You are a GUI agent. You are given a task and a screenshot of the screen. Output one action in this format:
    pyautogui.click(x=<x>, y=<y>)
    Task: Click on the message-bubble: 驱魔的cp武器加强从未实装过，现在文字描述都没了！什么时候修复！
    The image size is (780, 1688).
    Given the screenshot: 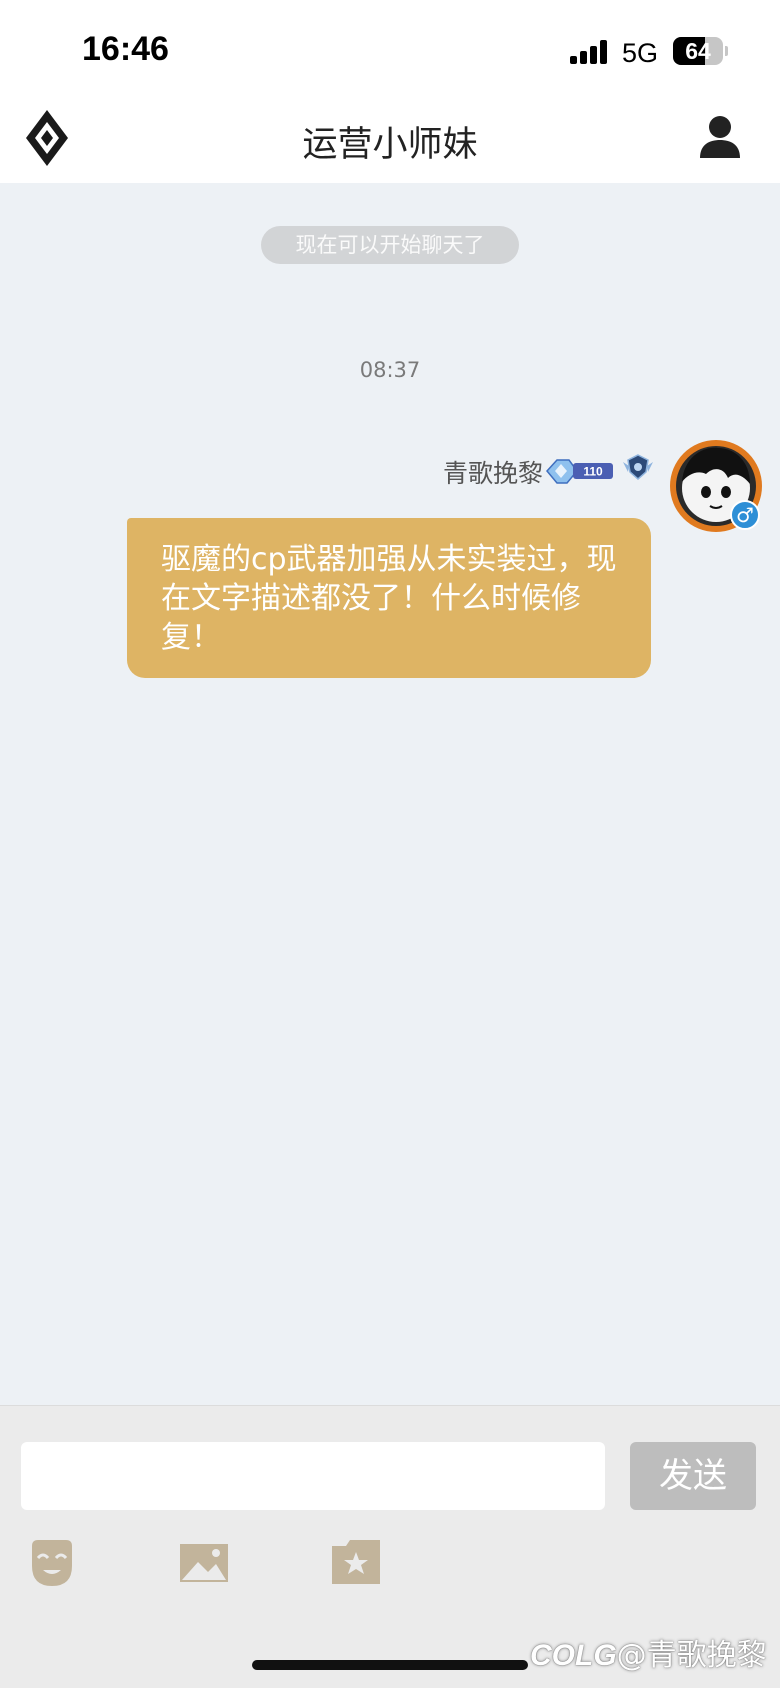 What is the action you would take?
    pyautogui.click(x=389, y=598)
    